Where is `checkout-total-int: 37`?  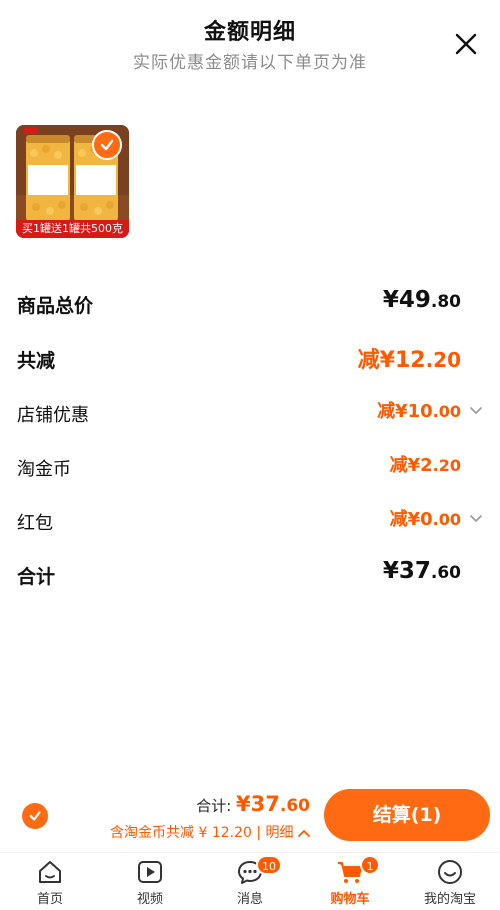 checkout-total-int: 37 is located at coordinates (265, 804).